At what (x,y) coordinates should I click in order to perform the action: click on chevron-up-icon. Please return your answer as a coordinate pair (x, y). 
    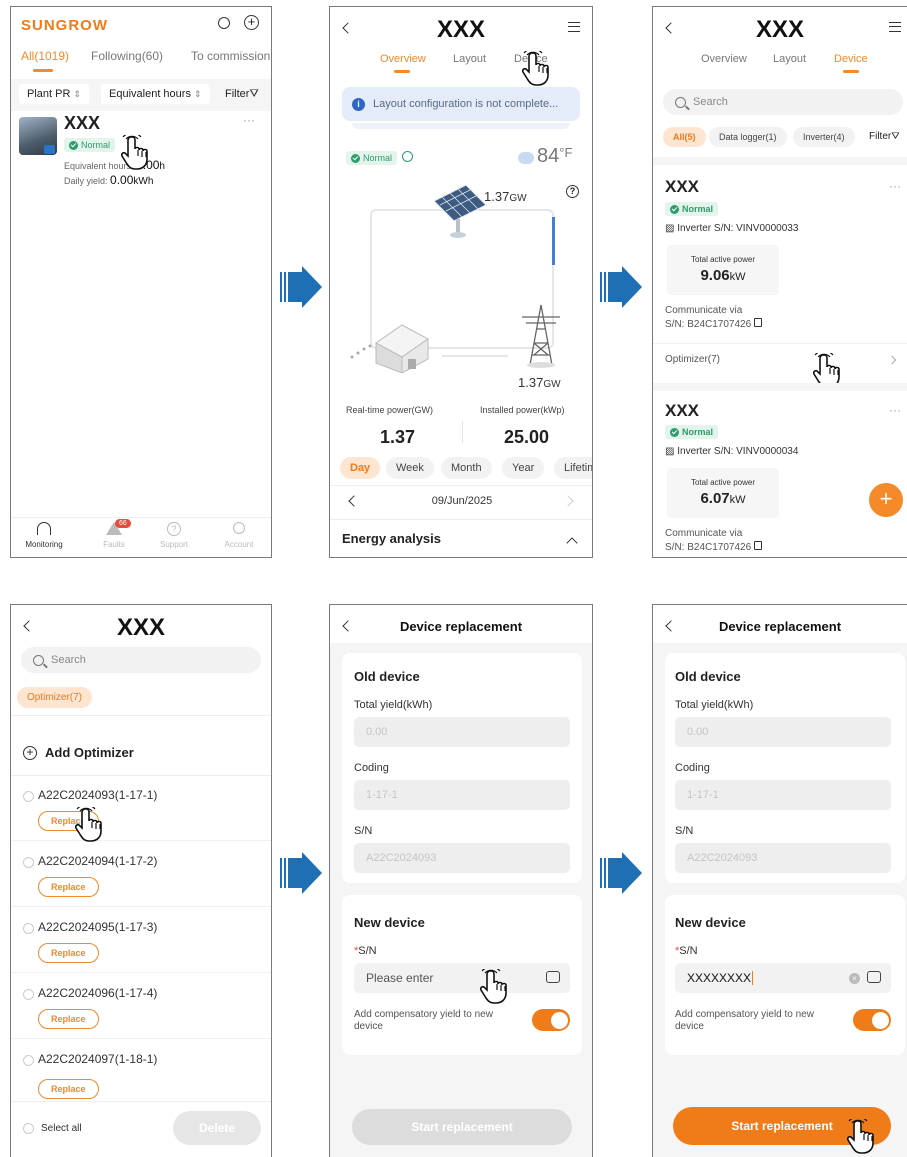
    Looking at the image, I should click on (572, 543).